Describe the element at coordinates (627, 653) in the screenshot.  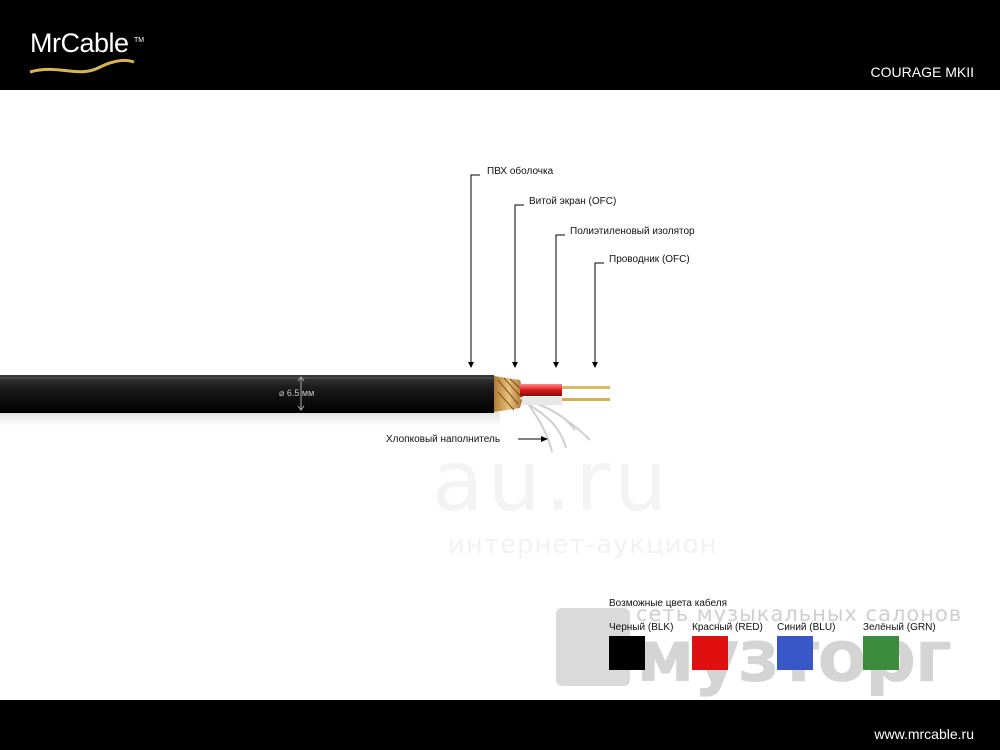
I see `color-swatch-black` at that location.